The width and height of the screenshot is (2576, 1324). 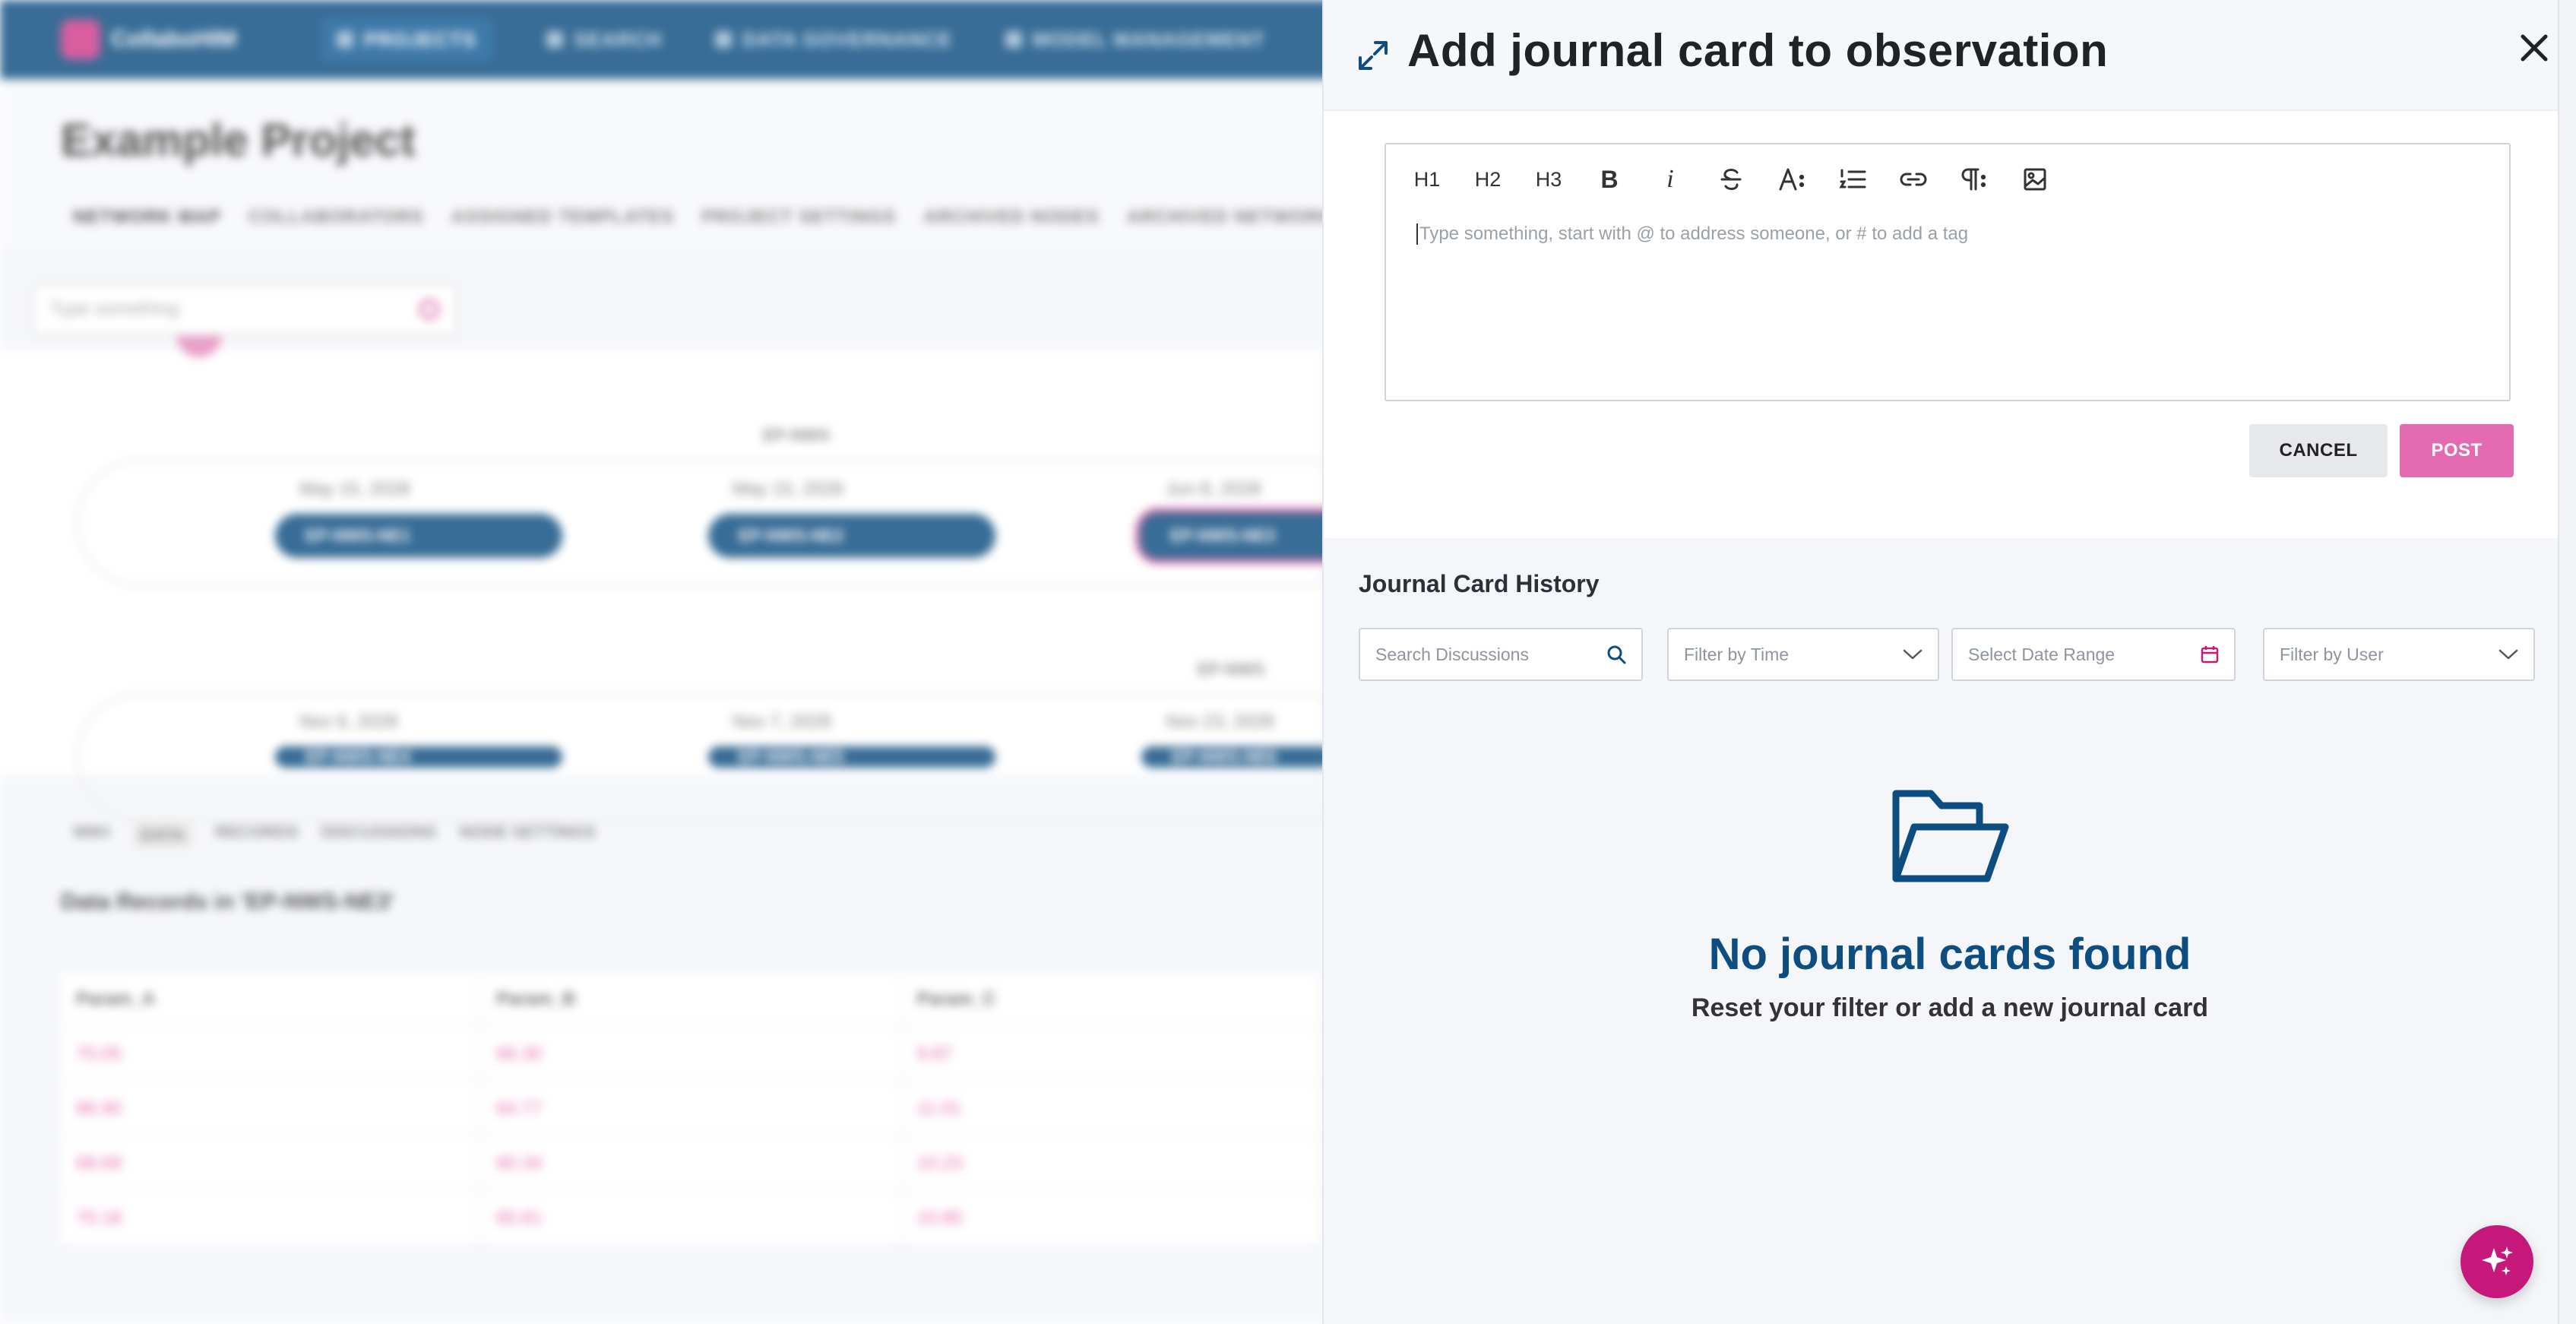 What do you see at coordinates (2042, 654) in the screenshot?
I see `date-range-placeholder: Select Date Range` at bounding box center [2042, 654].